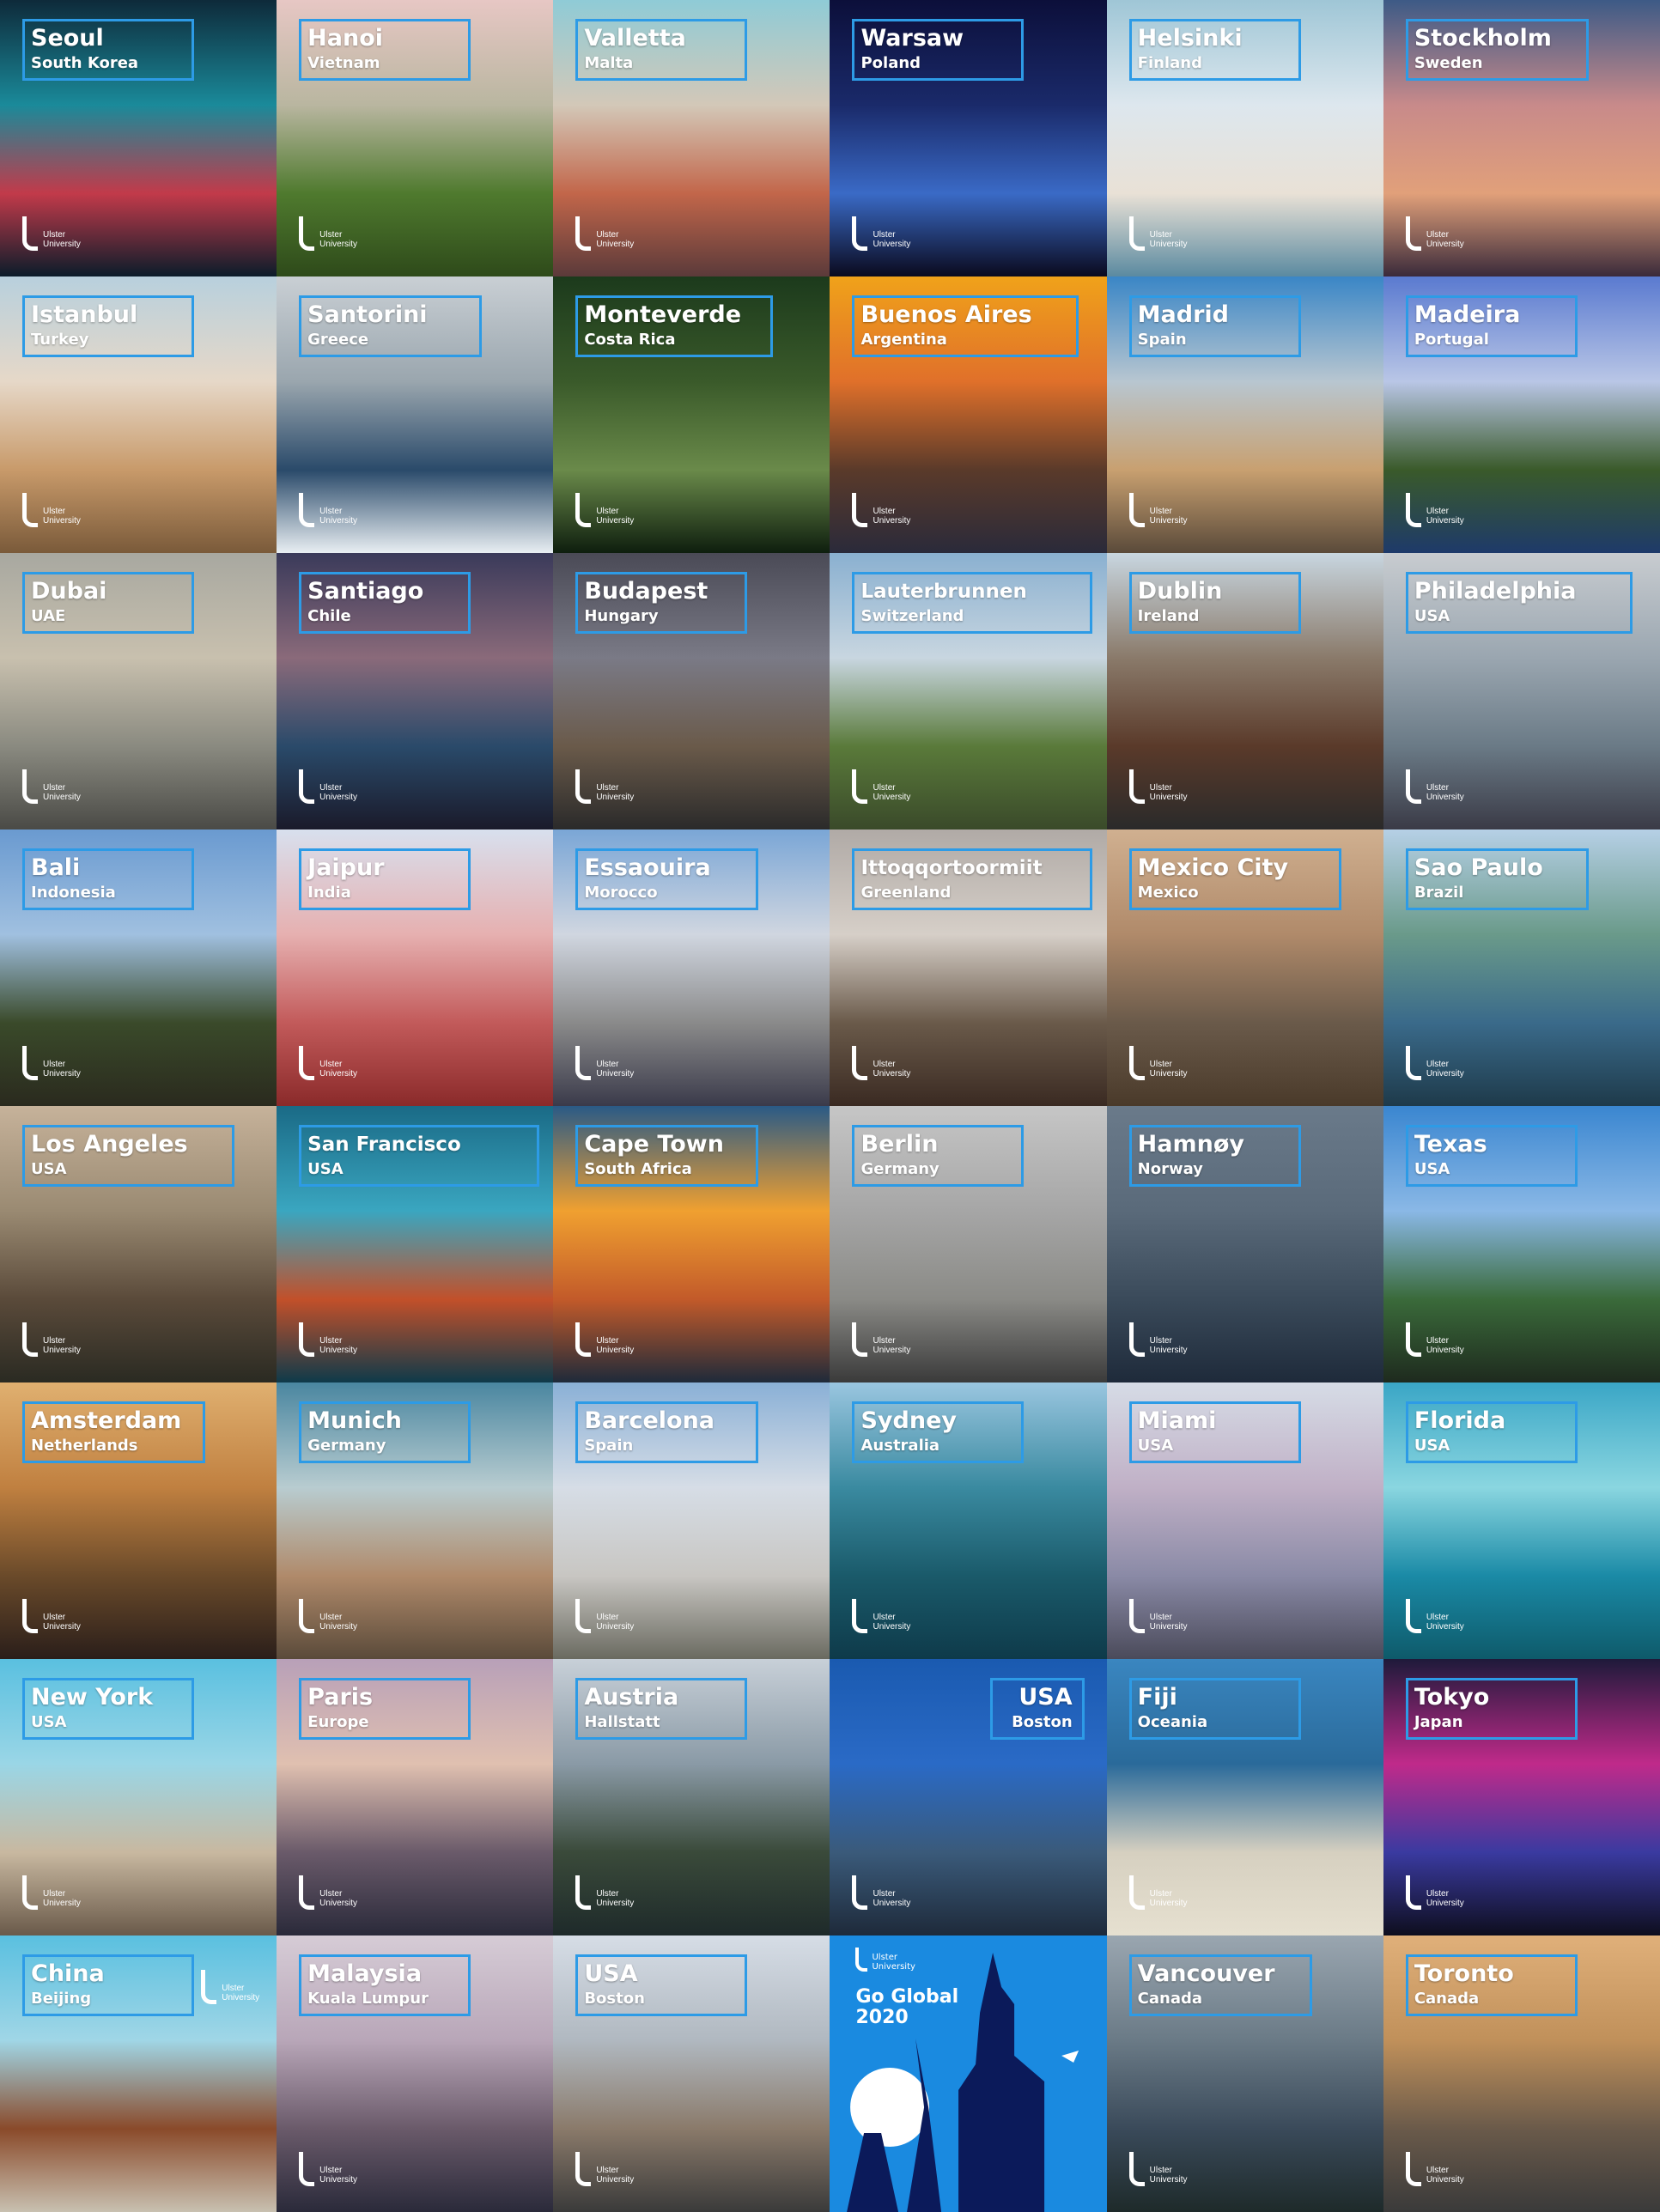 The height and width of the screenshot is (2212, 1660). What do you see at coordinates (415, 1244) in the screenshot?
I see `destination-tile: San Francisco USA Ulster University` at bounding box center [415, 1244].